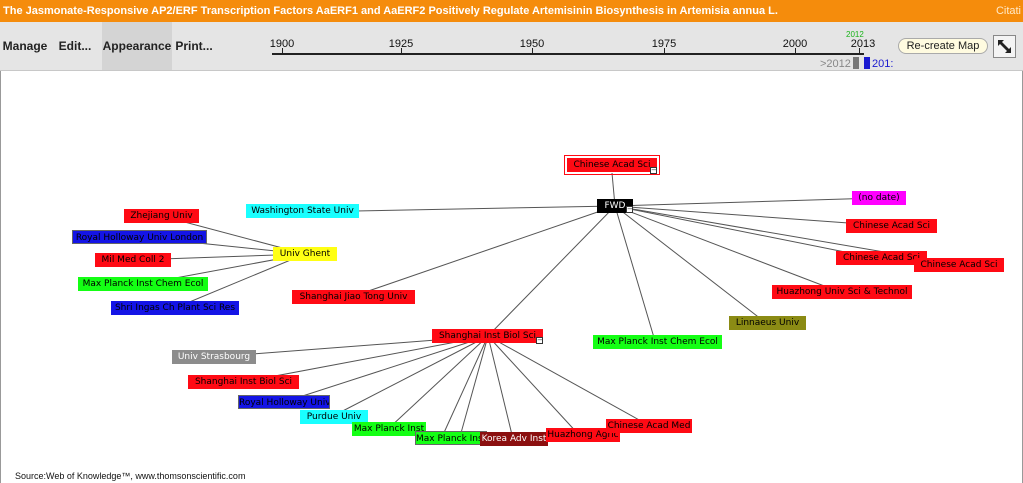  I want to click on expand-arrows-icon, so click(1004, 46).